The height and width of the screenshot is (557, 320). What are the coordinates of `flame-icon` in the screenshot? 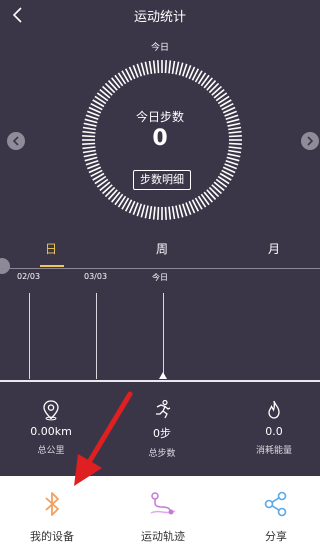 It's located at (274, 409).